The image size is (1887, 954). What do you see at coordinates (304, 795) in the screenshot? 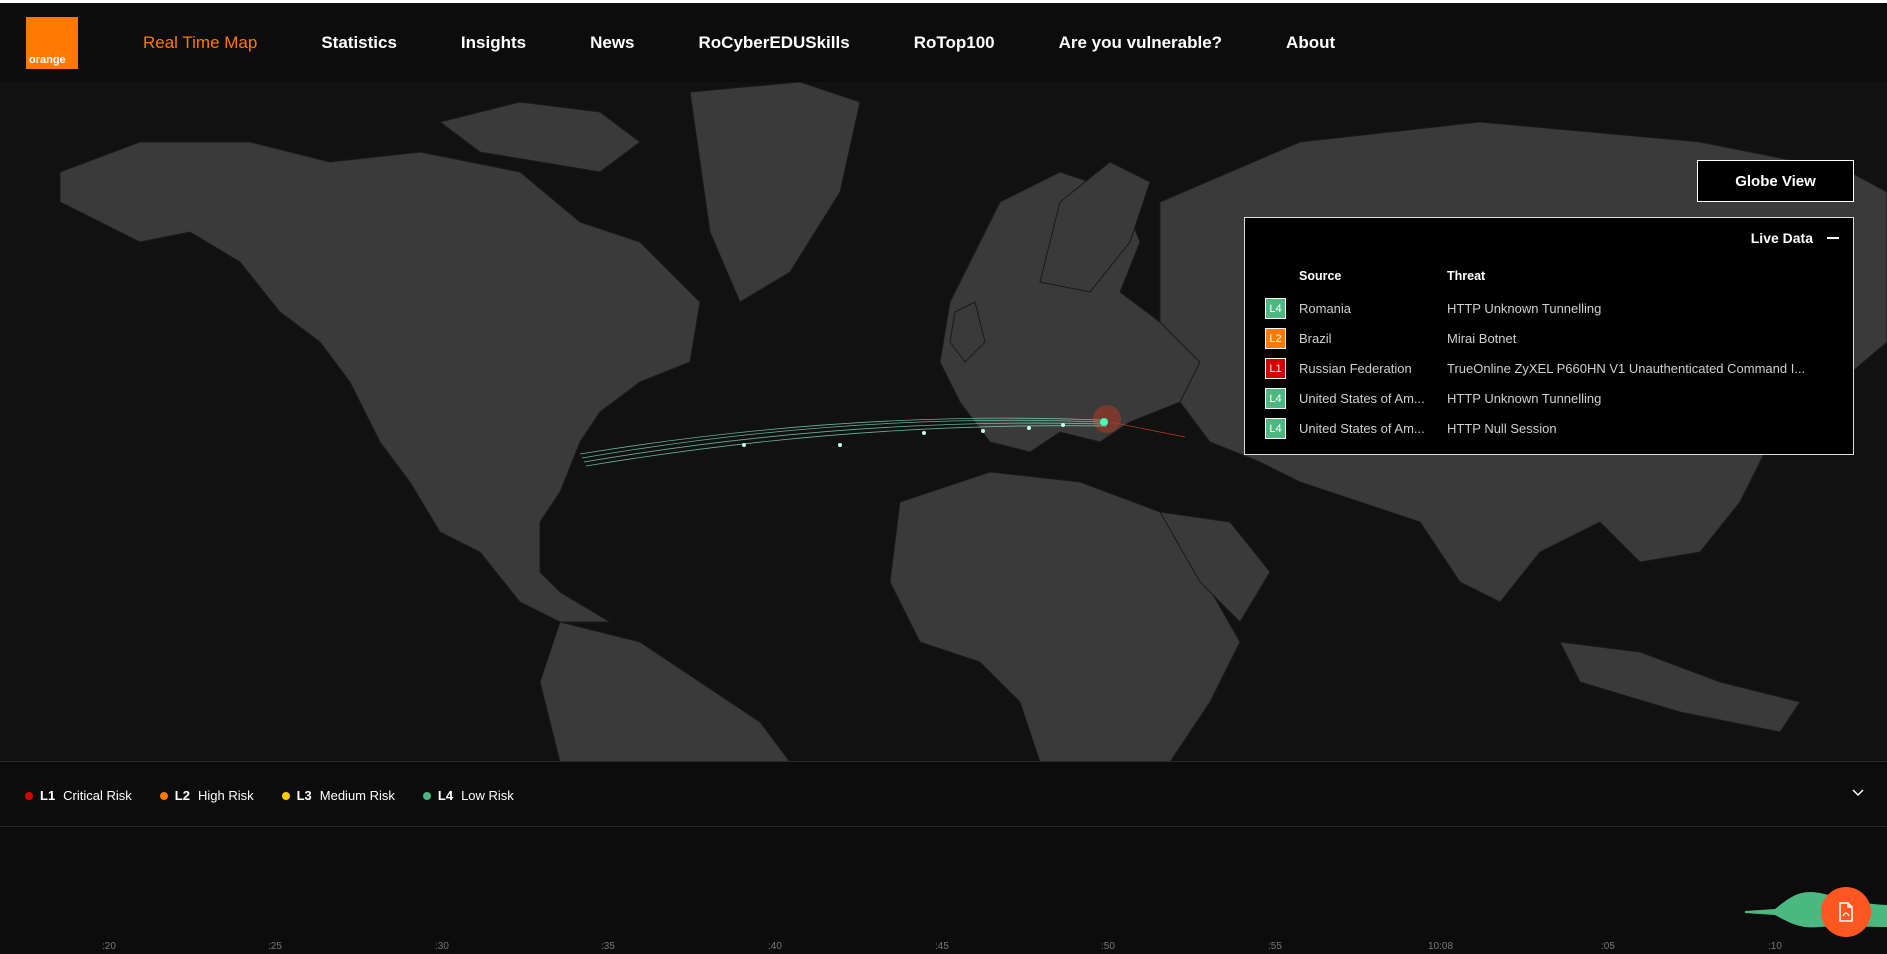
I see `legend-level: L3` at bounding box center [304, 795].